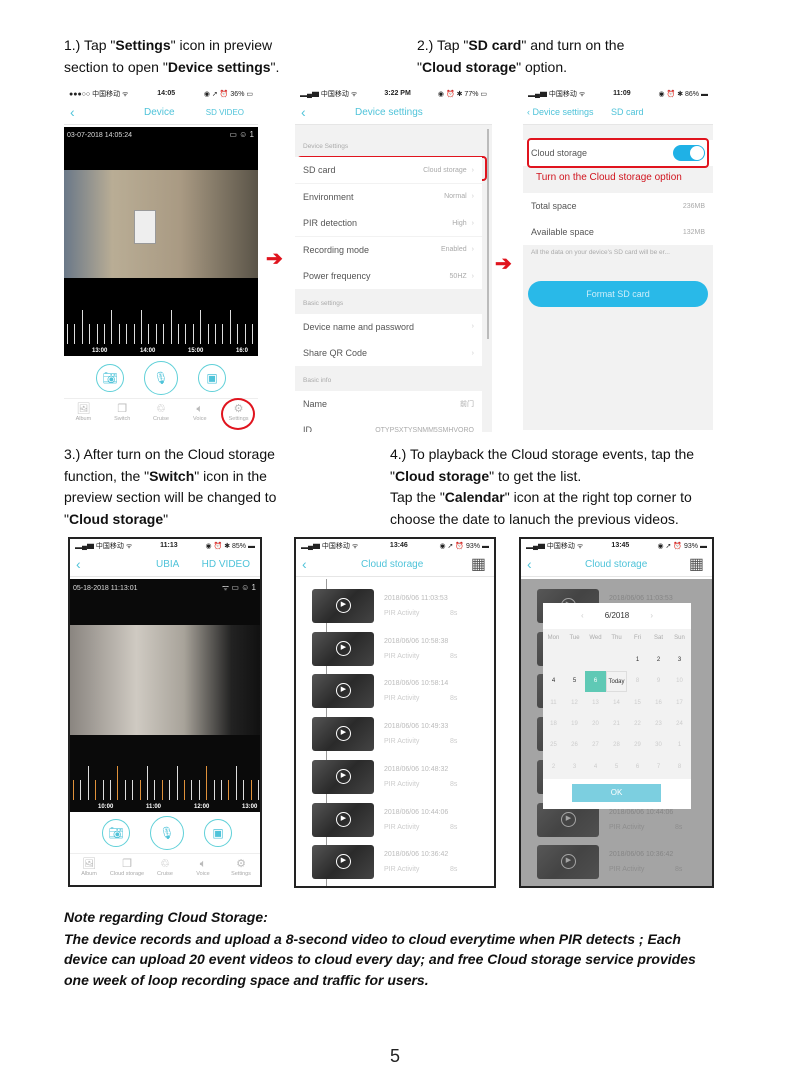 This screenshot has width=790, height=1076. What do you see at coordinates (658, 767) in the screenshot?
I see `calendar-day: 7` at bounding box center [658, 767].